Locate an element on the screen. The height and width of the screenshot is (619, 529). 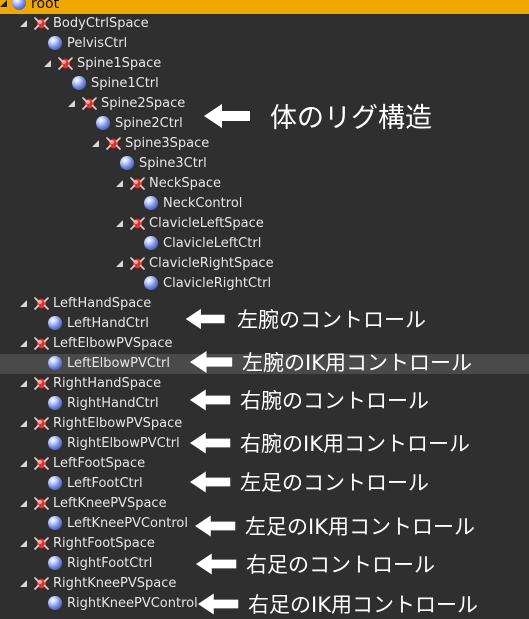
outliner-row-pelvis-ctrl: PelvisCtrl is located at coordinates (264, 44).